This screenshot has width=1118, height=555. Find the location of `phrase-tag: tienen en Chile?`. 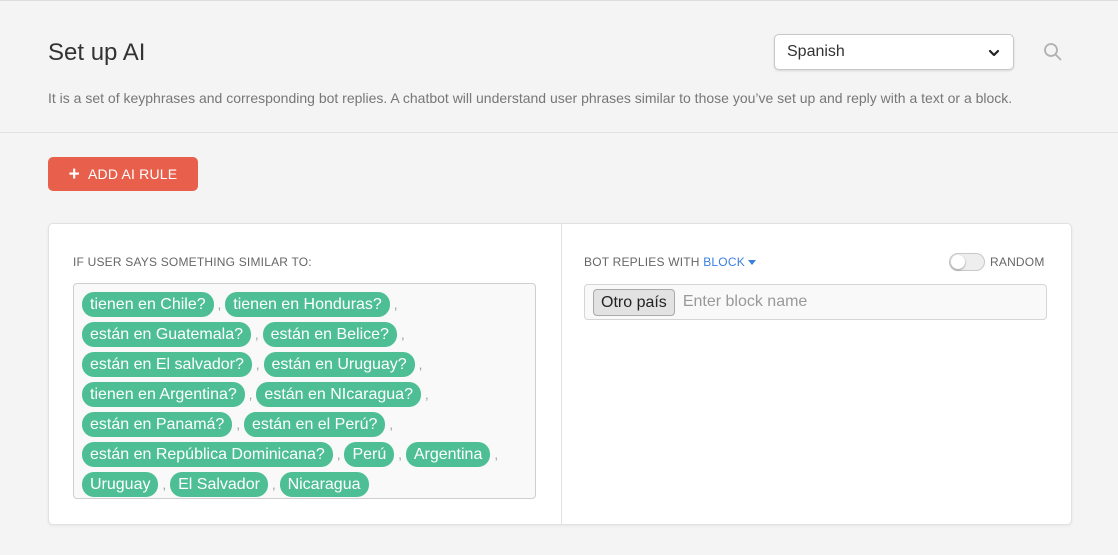

phrase-tag: tienen en Chile? is located at coordinates (148, 304).